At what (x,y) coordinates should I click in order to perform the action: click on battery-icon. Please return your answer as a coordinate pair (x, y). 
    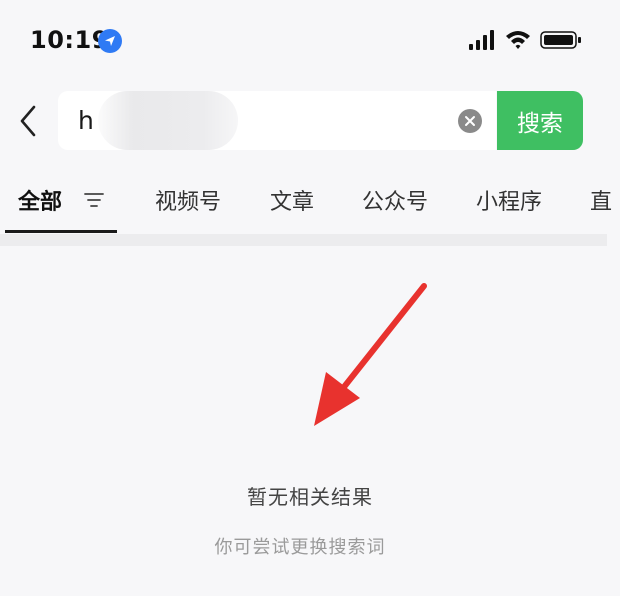
    Looking at the image, I should click on (560, 40).